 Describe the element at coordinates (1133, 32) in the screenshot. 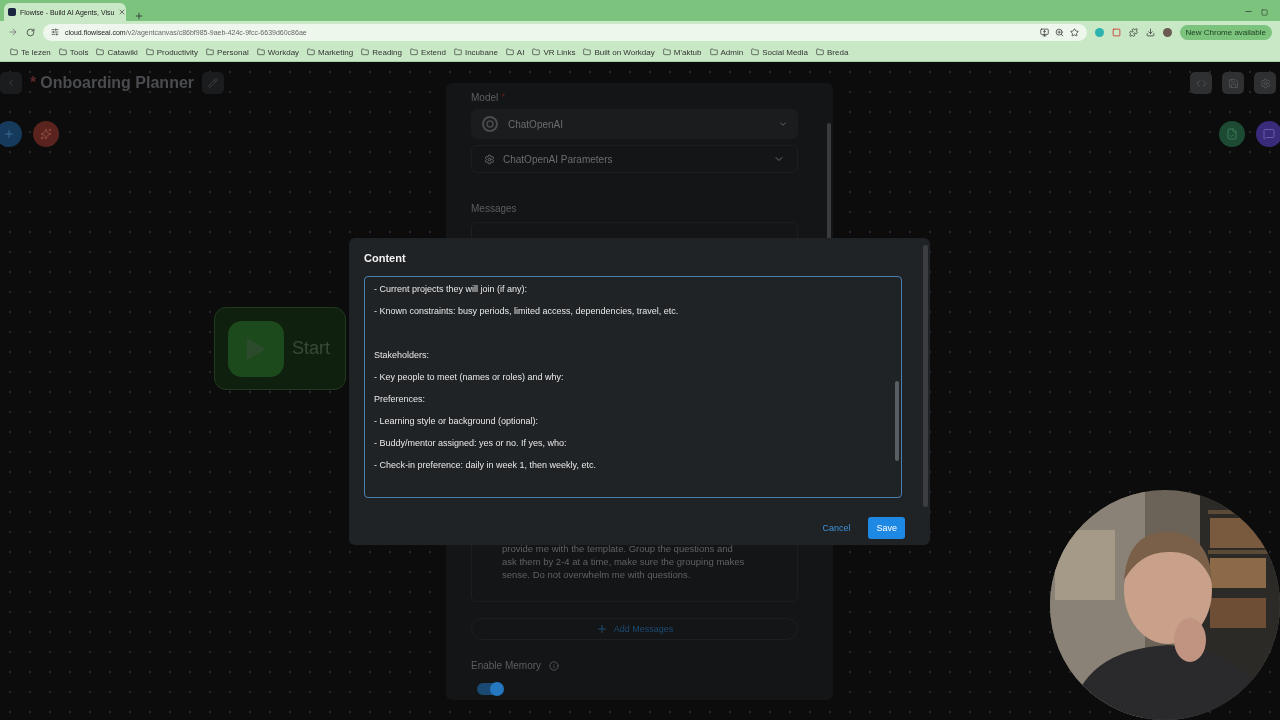

I see `puzzle-icon` at that location.